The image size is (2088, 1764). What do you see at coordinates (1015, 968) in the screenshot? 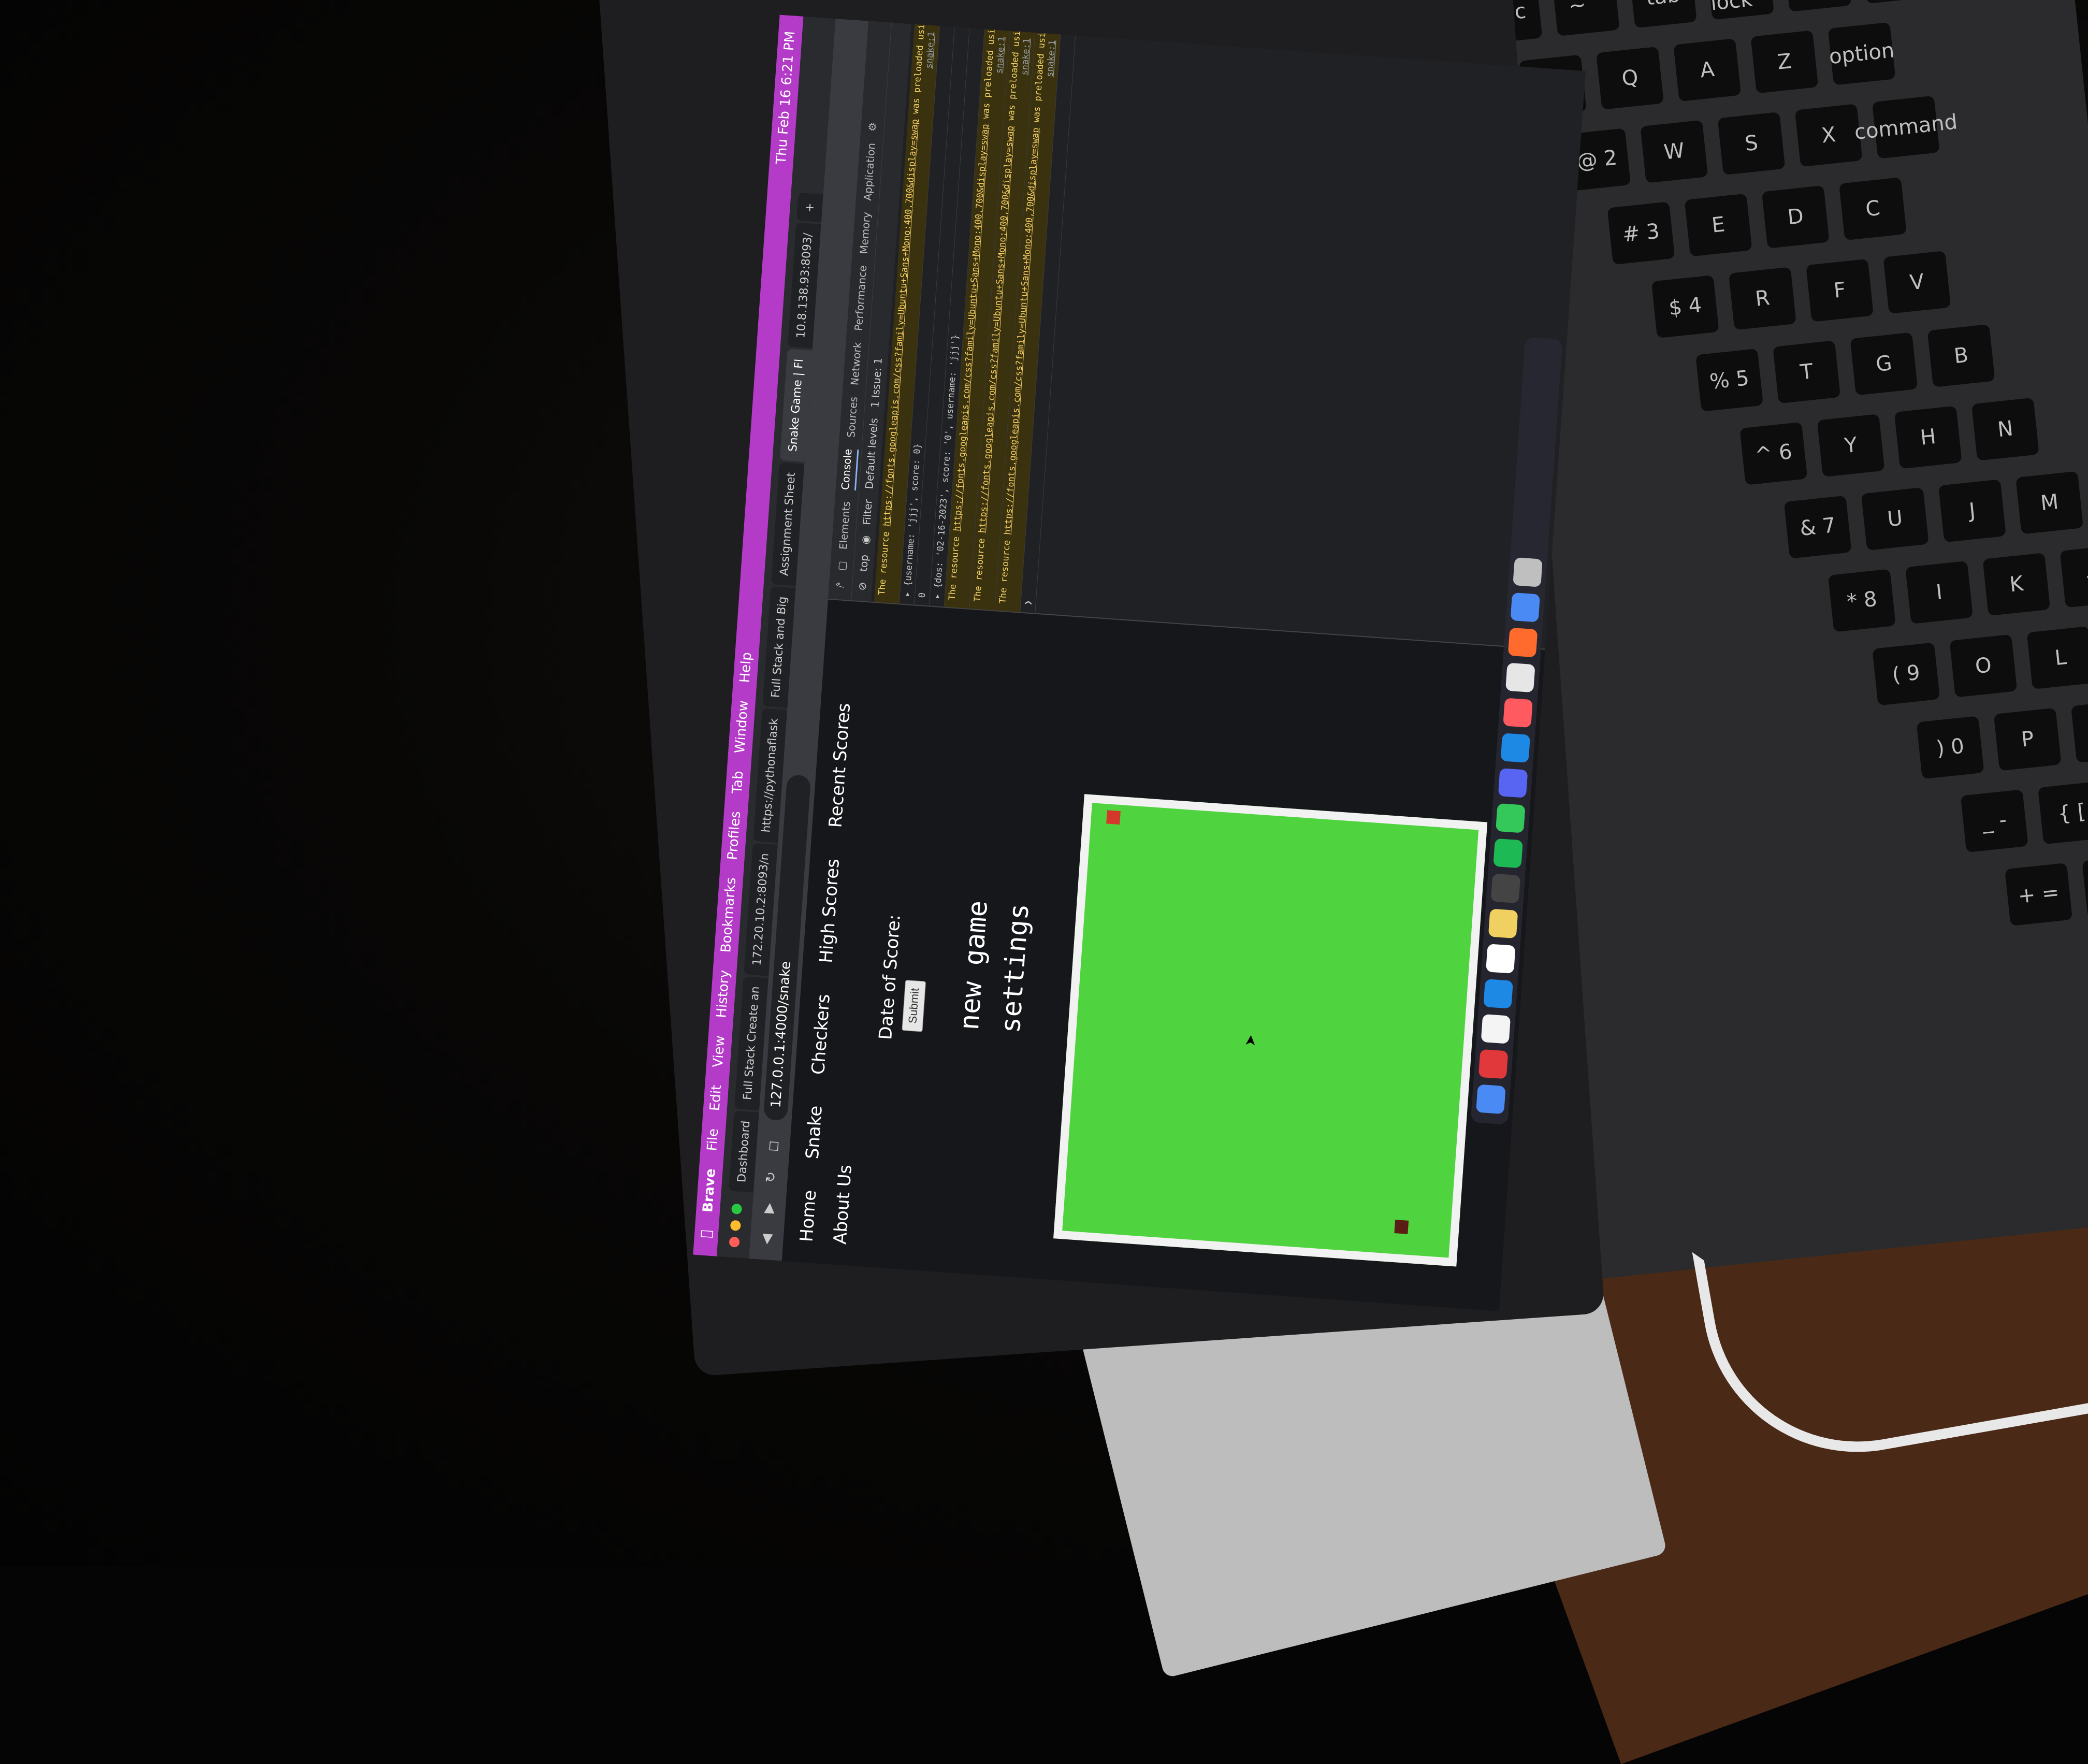
I see `settings-link: settings` at bounding box center [1015, 968].